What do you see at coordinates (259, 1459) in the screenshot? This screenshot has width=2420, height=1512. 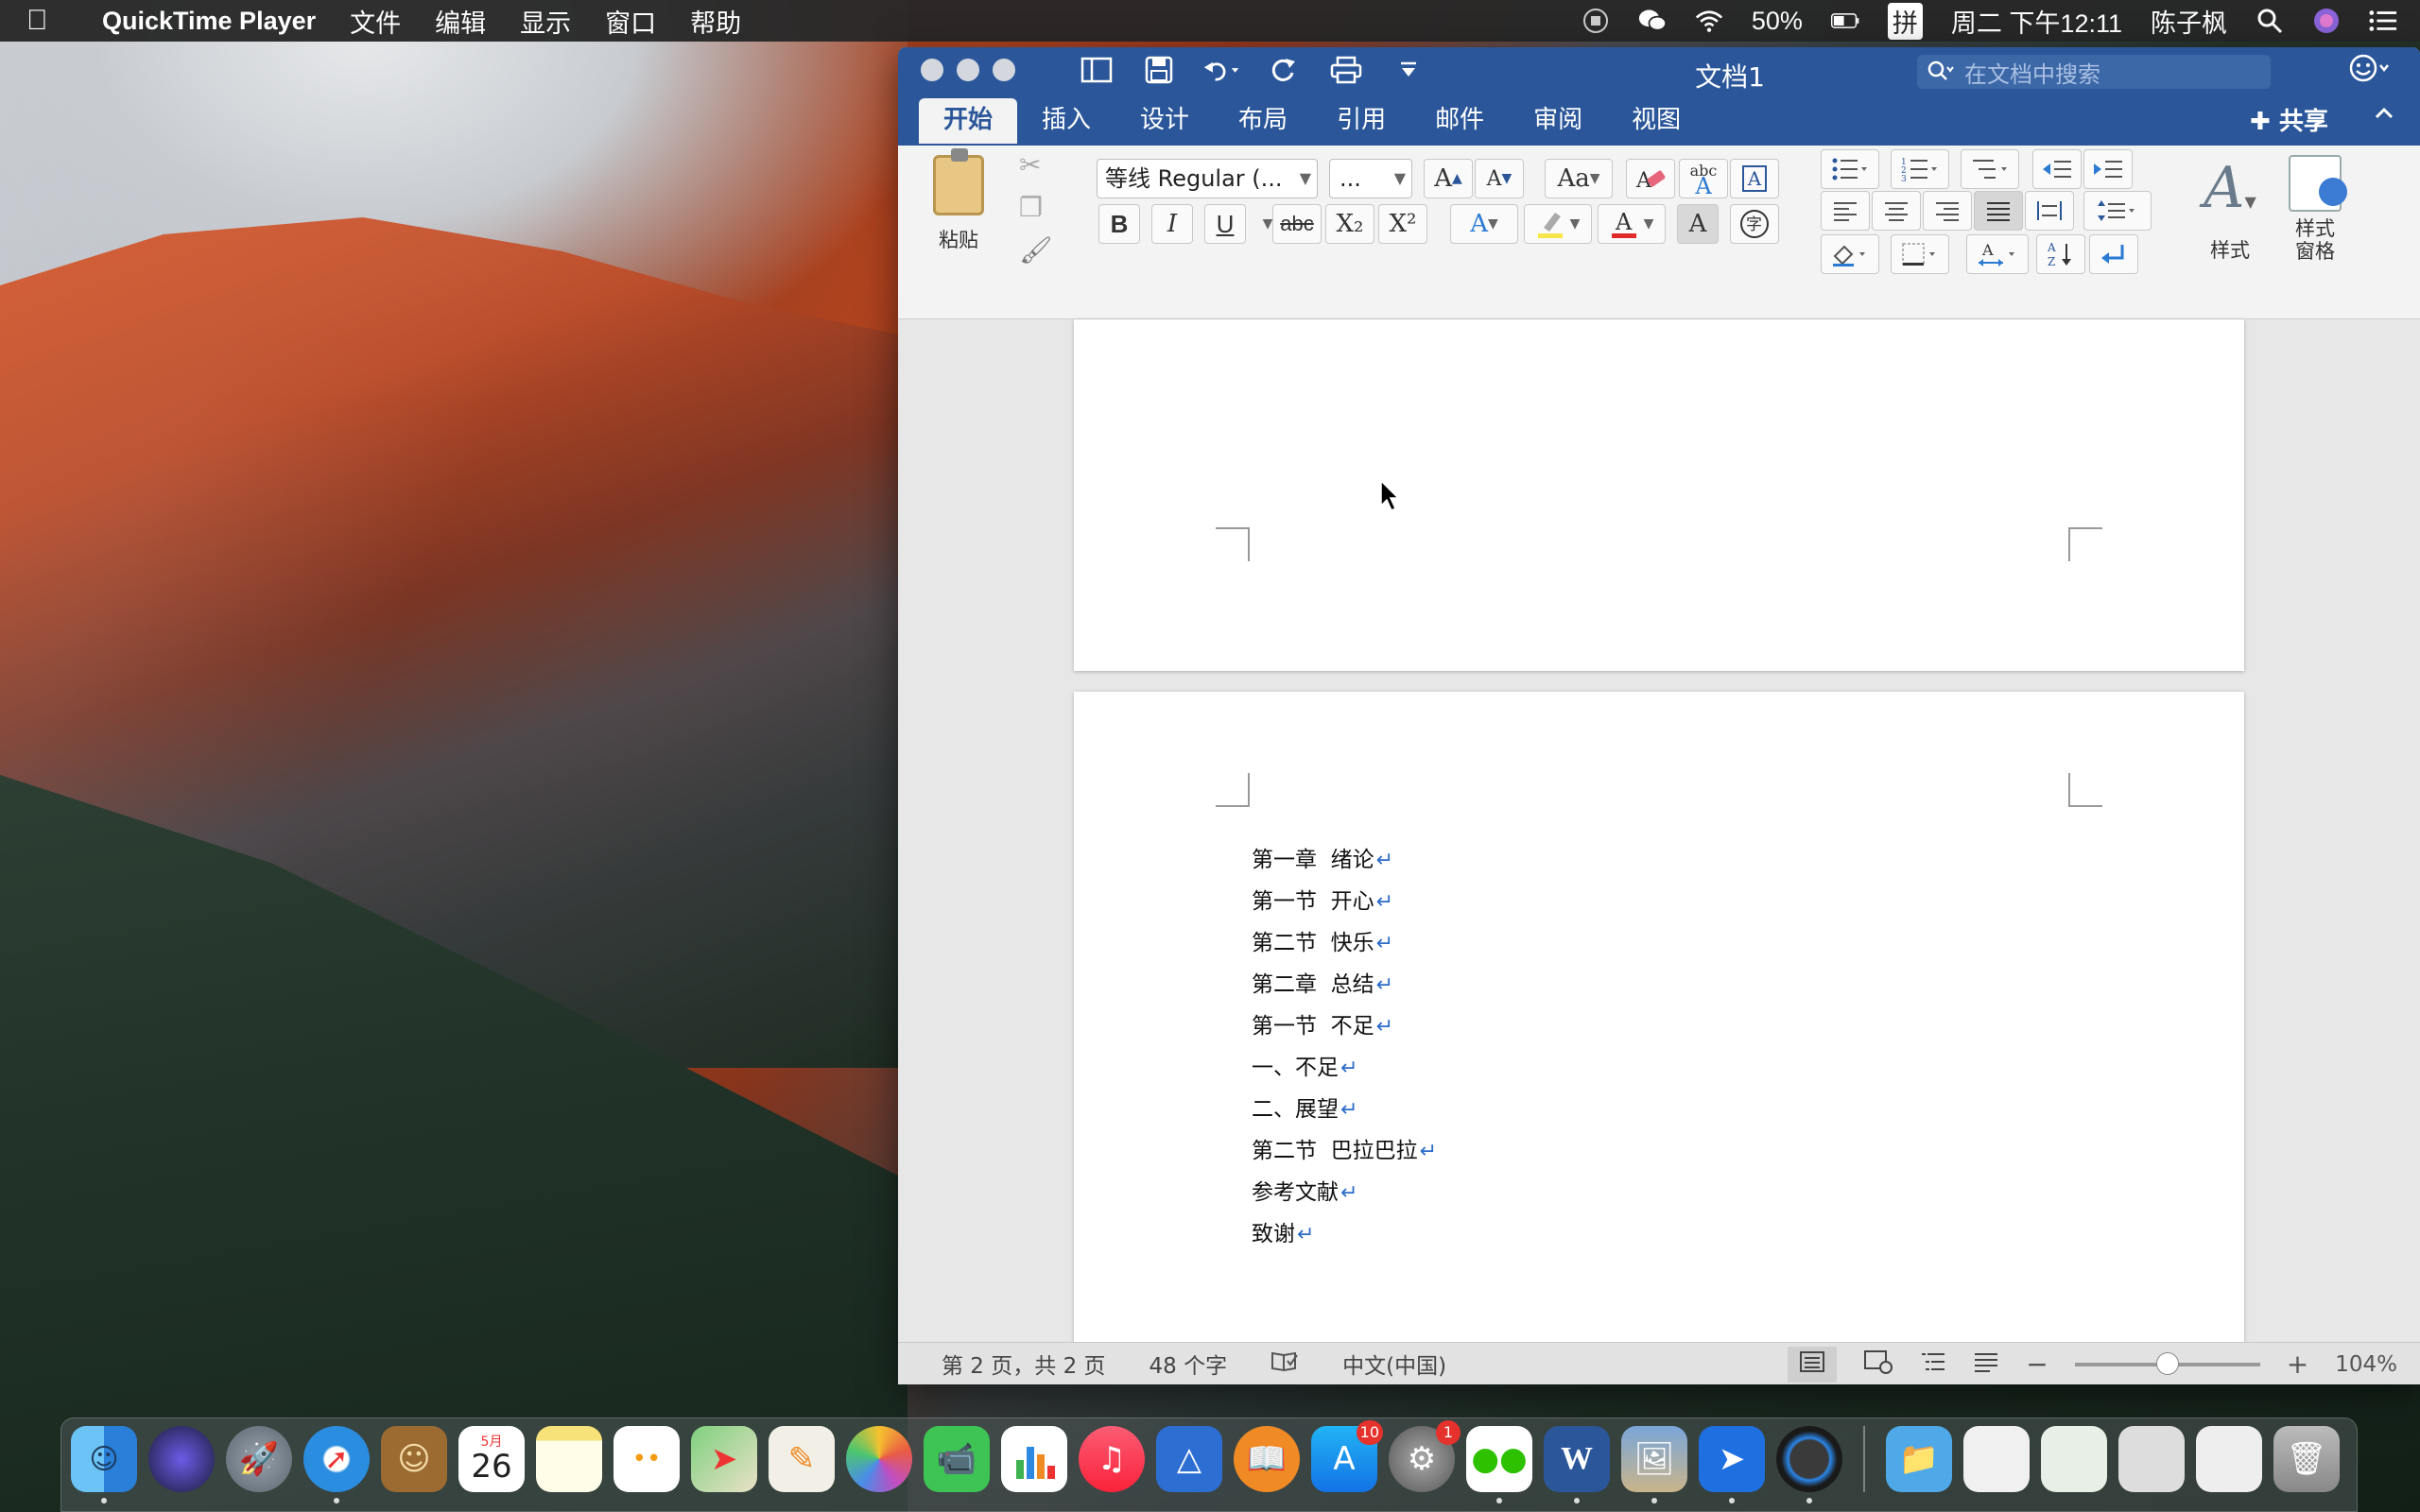 I see `launchpad-icon: 🚀` at bounding box center [259, 1459].